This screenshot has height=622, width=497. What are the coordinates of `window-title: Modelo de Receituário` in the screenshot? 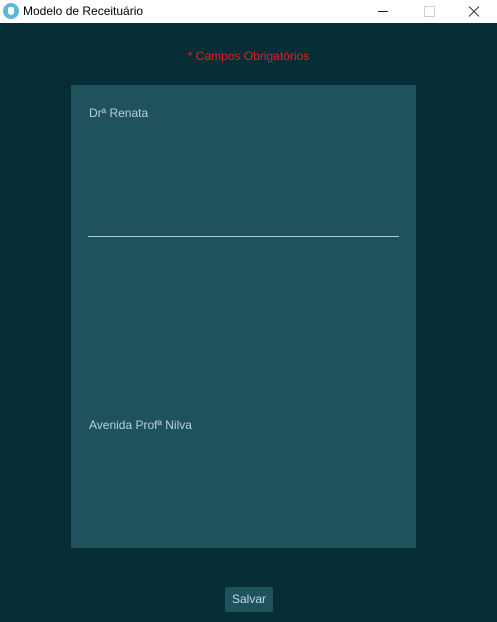 It's located at (83, 11).